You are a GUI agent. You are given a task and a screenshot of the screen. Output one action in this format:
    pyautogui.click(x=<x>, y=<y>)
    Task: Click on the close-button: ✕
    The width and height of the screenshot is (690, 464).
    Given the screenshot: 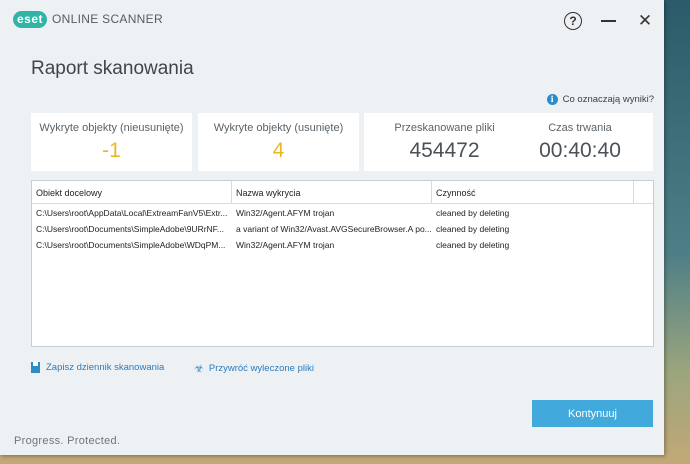 What is the action you would take?
    pyautogui.click(x=645, y=21)
    